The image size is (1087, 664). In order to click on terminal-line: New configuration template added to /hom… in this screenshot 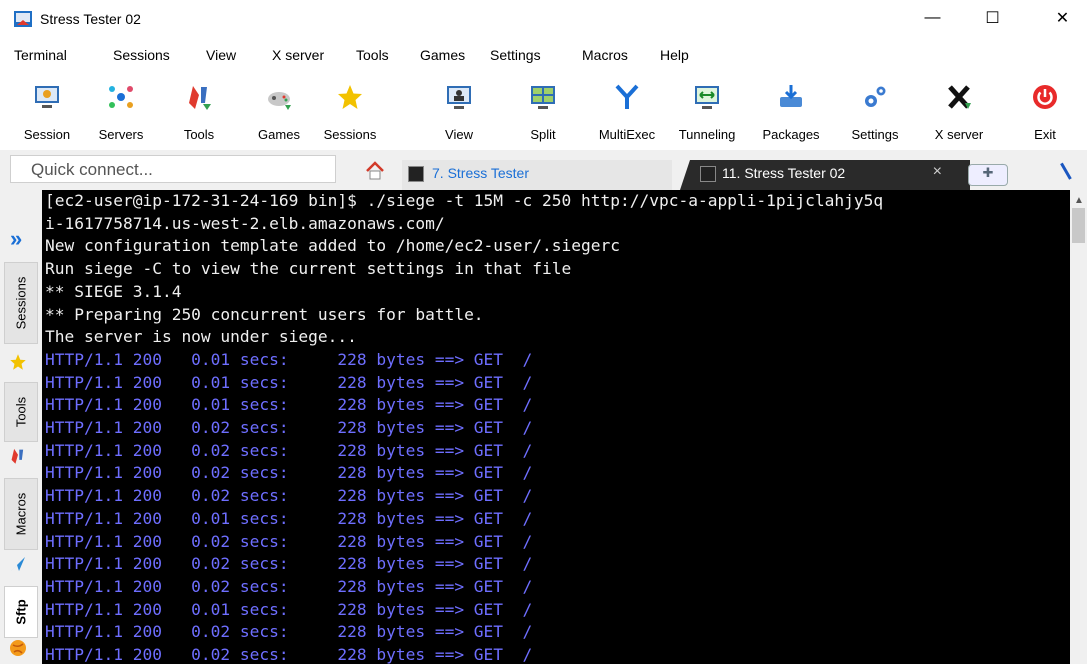, I will do `click(332, 246)`.